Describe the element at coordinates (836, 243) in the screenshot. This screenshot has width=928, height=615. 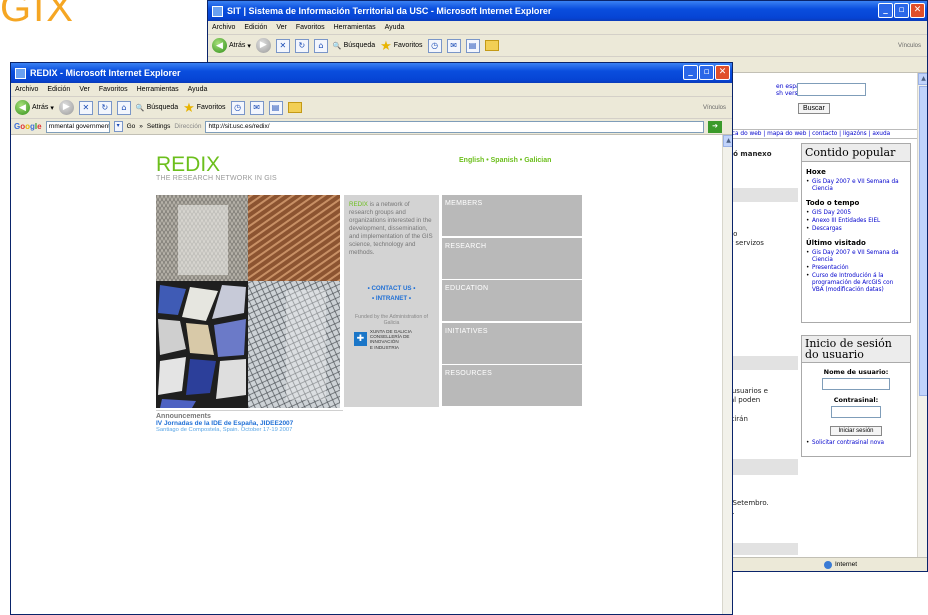
I see `popular-last-heading: Último visitado` at that location.